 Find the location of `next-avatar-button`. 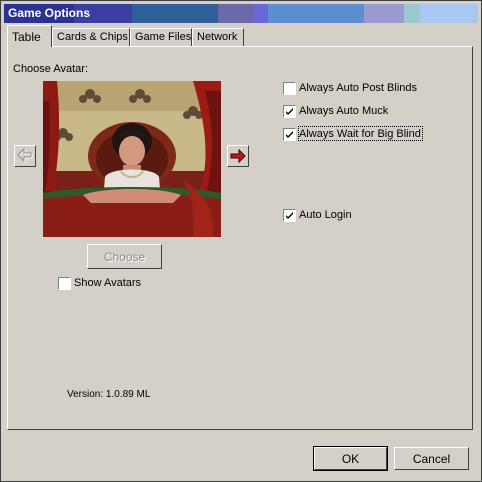

next-avatar-button is located at coordinates (238, 156).